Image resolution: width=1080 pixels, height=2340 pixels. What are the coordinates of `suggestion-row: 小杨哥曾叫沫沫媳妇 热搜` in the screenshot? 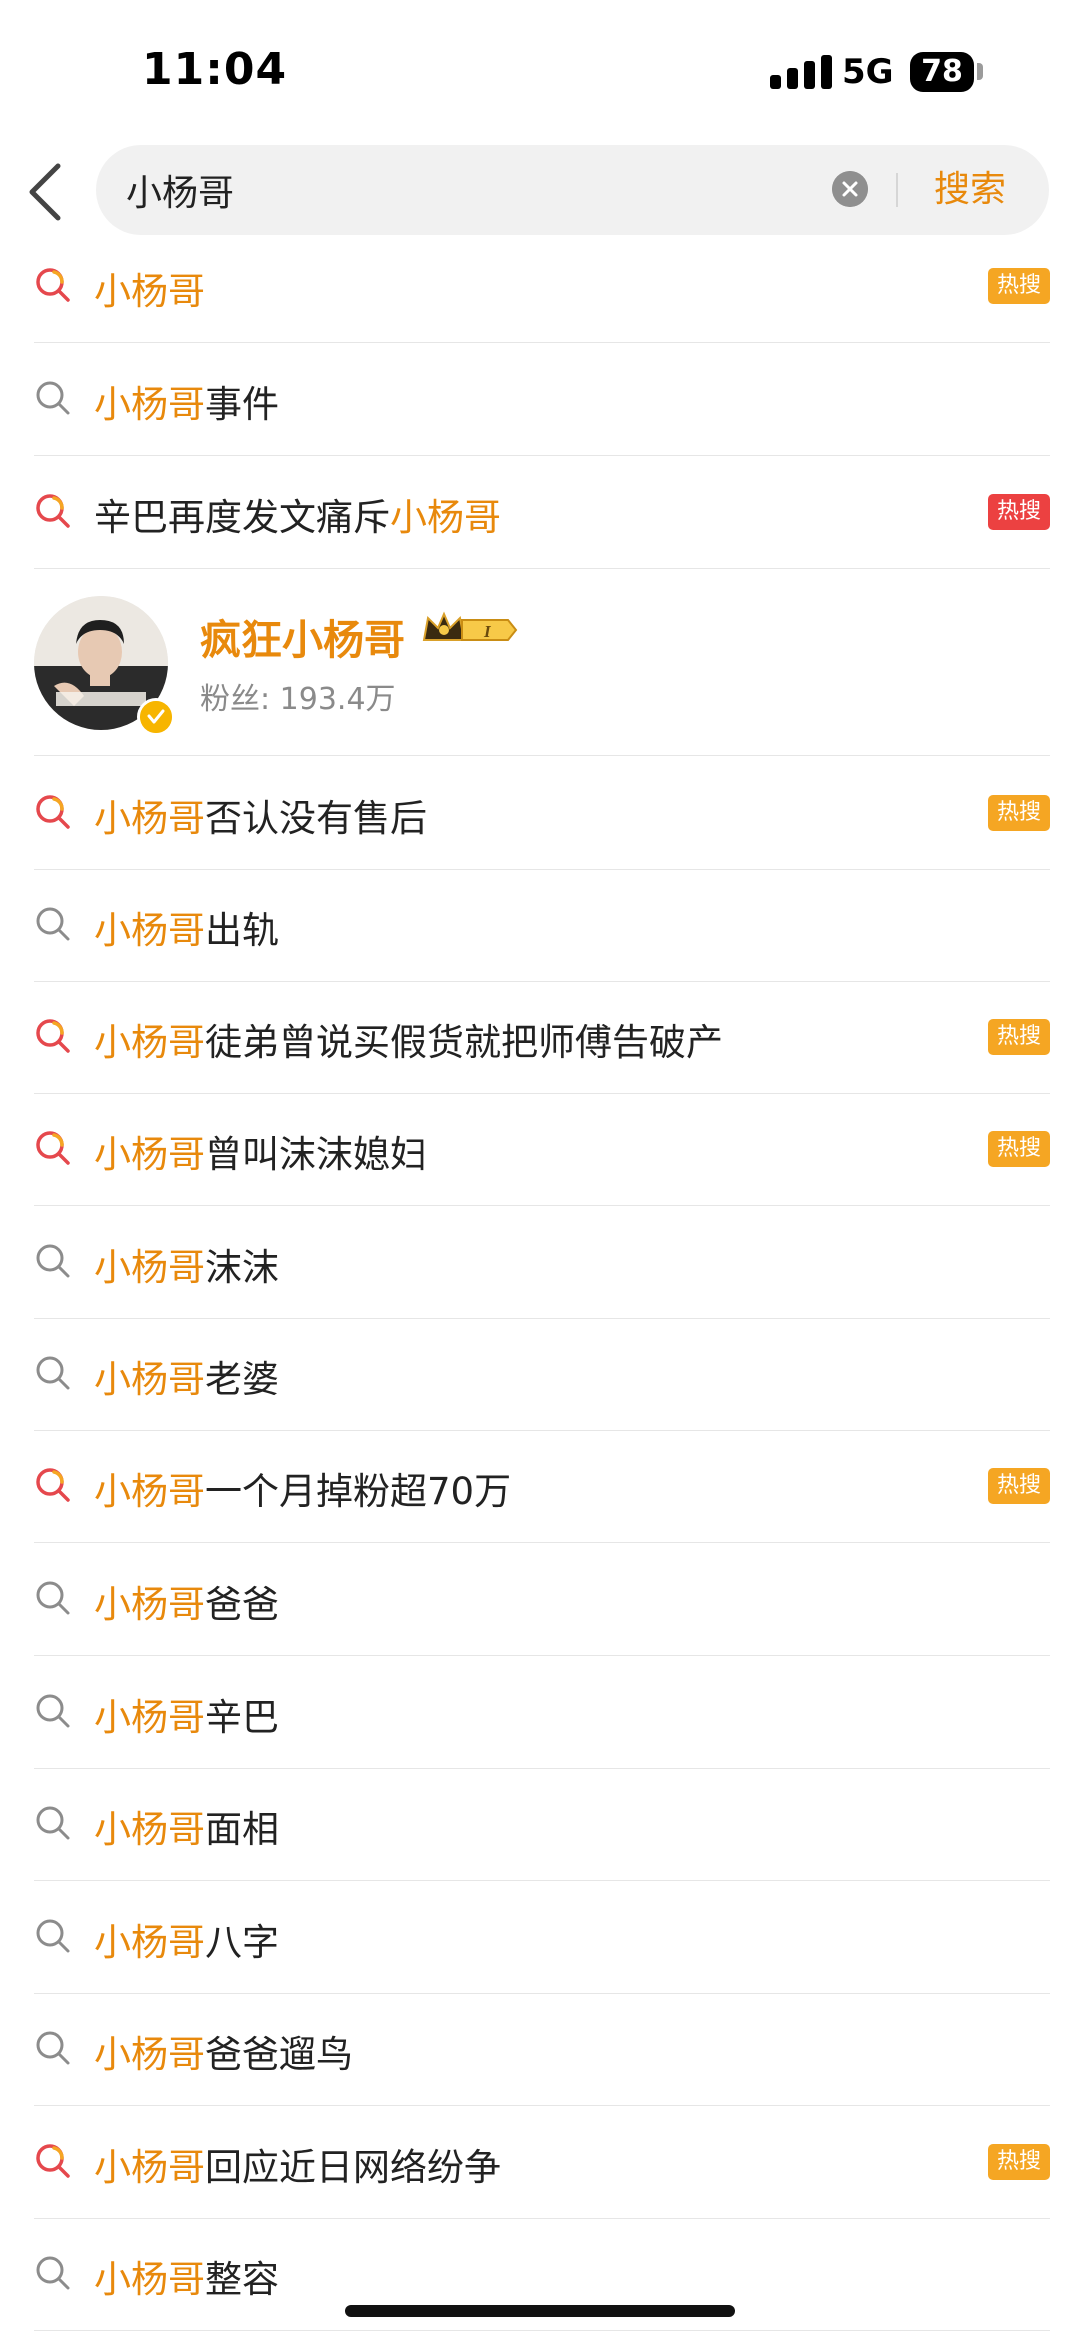 It's located at (542, 1149).